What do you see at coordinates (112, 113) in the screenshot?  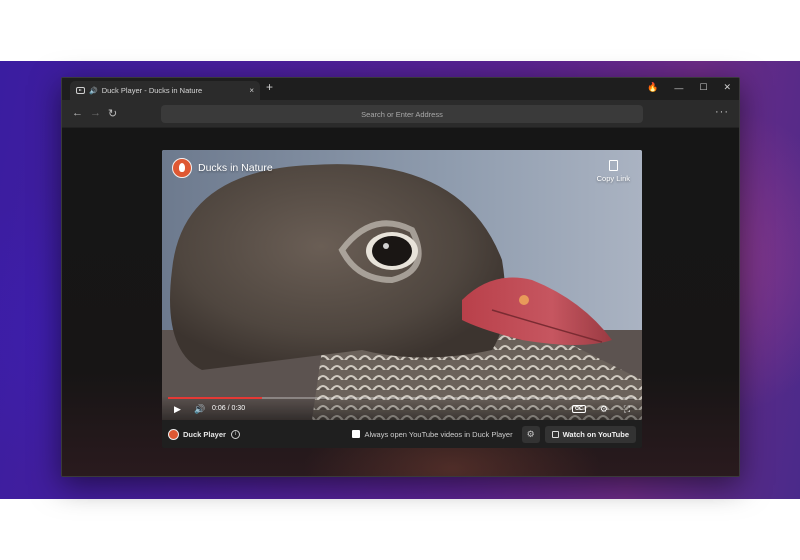 I see `reload-icon: ↻` at bounding box center [112, 113].